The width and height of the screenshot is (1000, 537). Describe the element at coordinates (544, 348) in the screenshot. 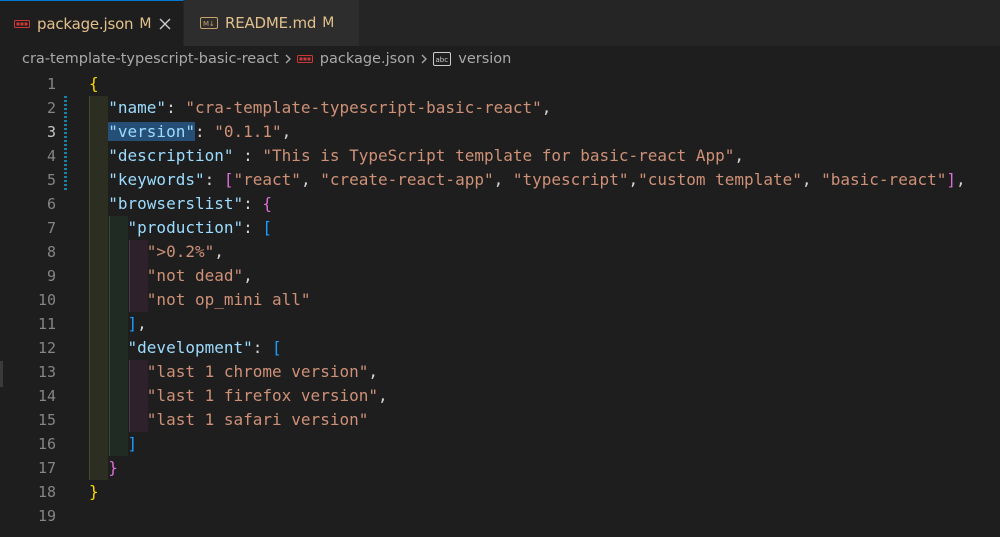

I see `code-line: "development": [` at that location.